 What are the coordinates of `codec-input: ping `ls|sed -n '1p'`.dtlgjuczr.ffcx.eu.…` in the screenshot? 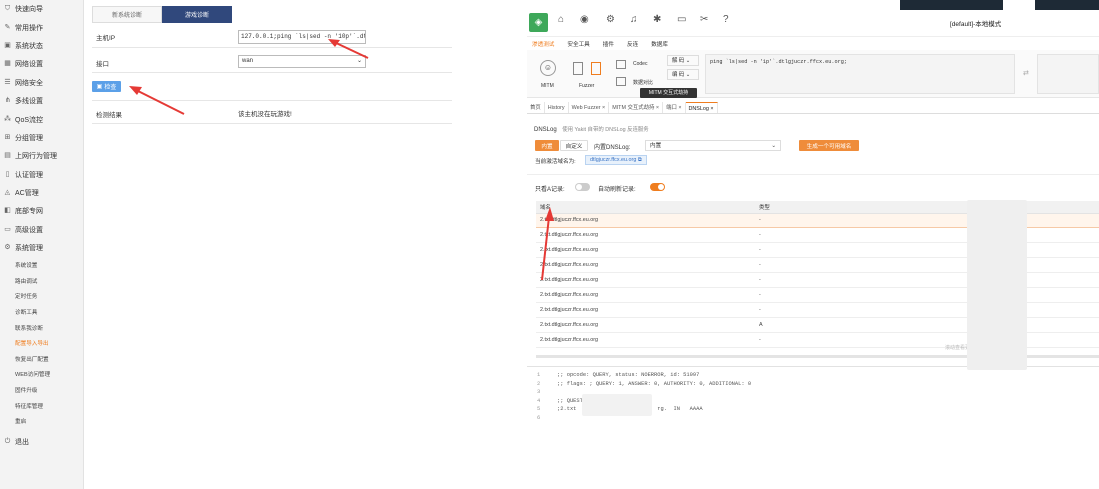 It's located at (860, 74).